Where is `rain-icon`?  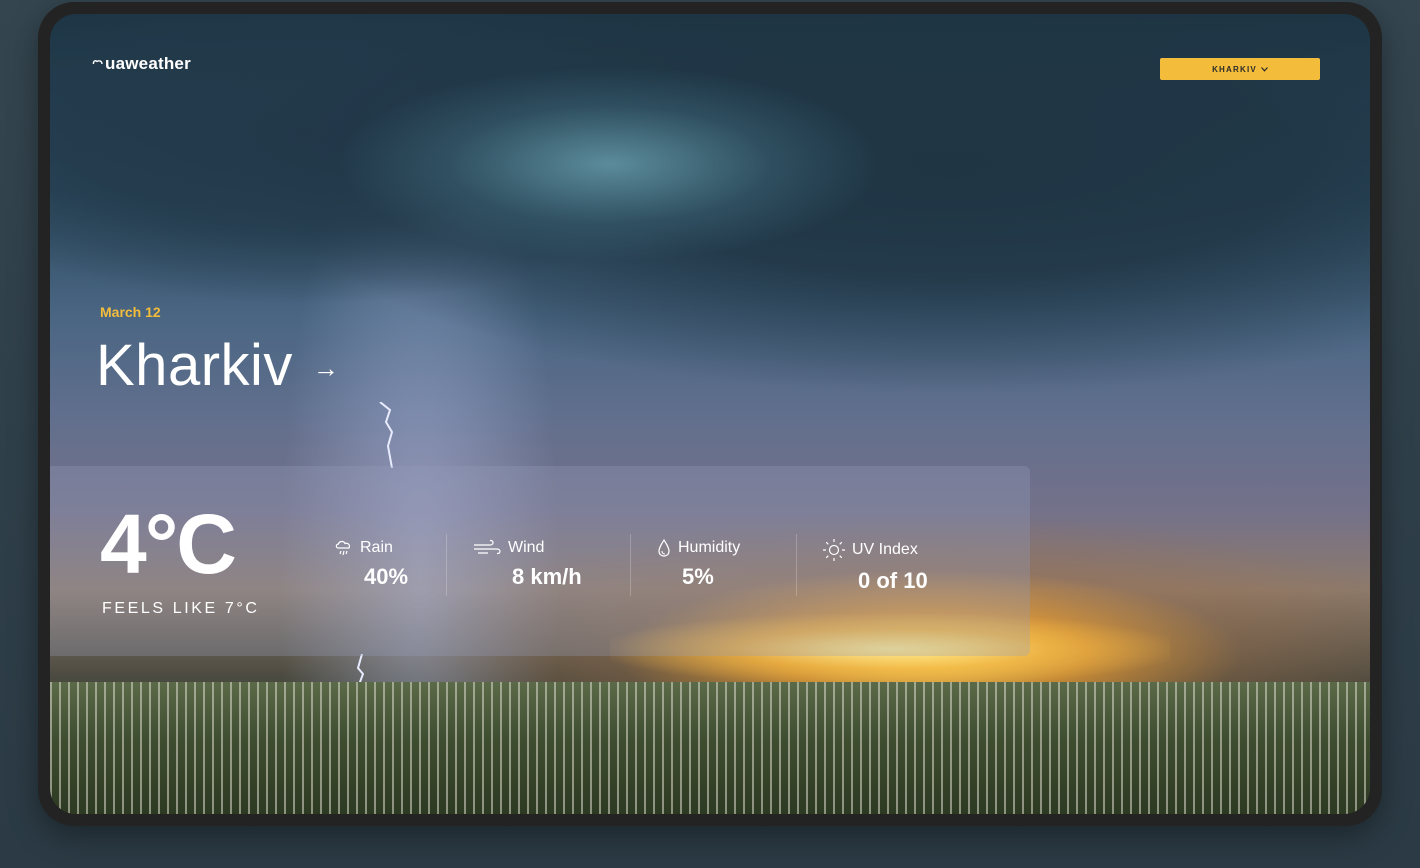 rain-icon is located at coordinates (343, 548).